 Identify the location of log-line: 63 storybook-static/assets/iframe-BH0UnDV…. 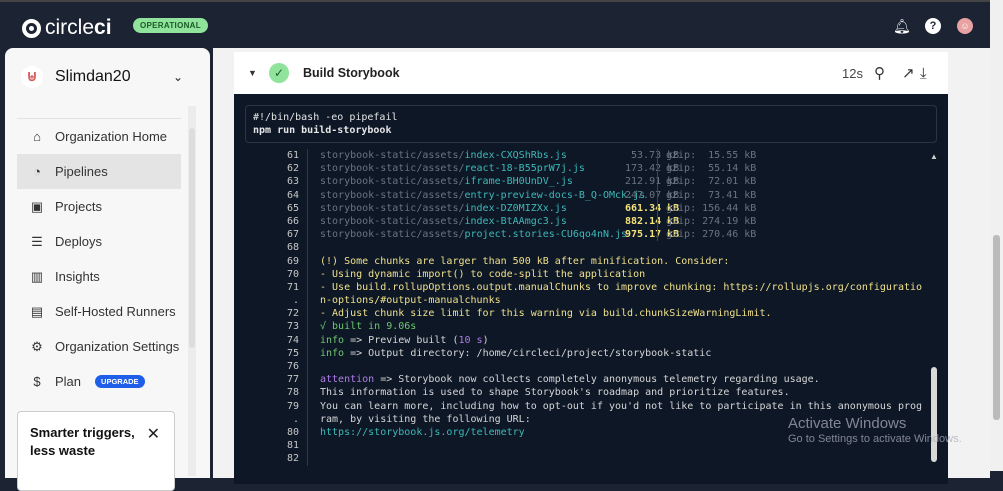
(584, 182).